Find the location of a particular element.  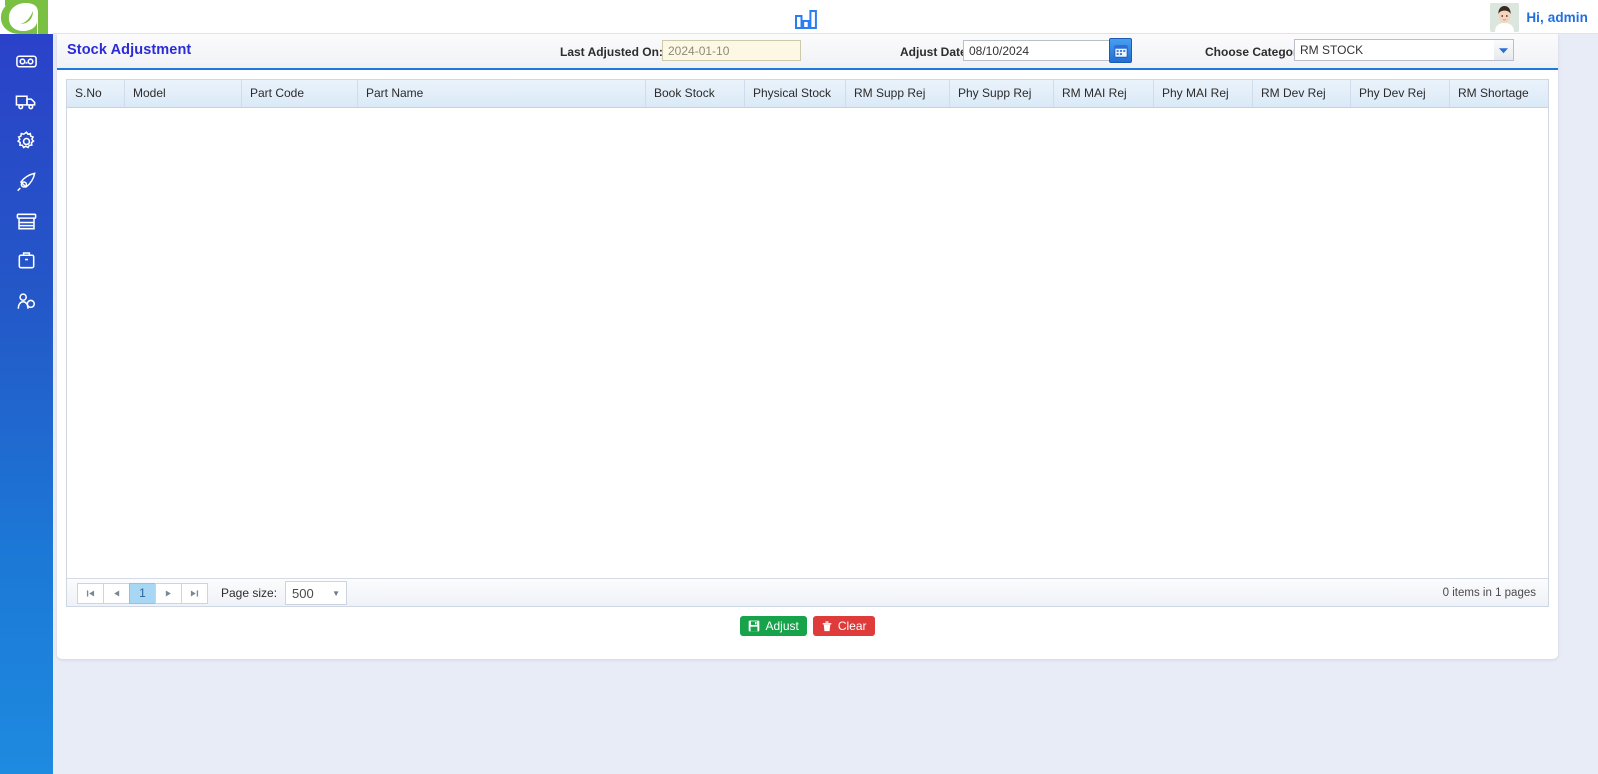

grid-column-header: Model is located at coordinates (183, 93).